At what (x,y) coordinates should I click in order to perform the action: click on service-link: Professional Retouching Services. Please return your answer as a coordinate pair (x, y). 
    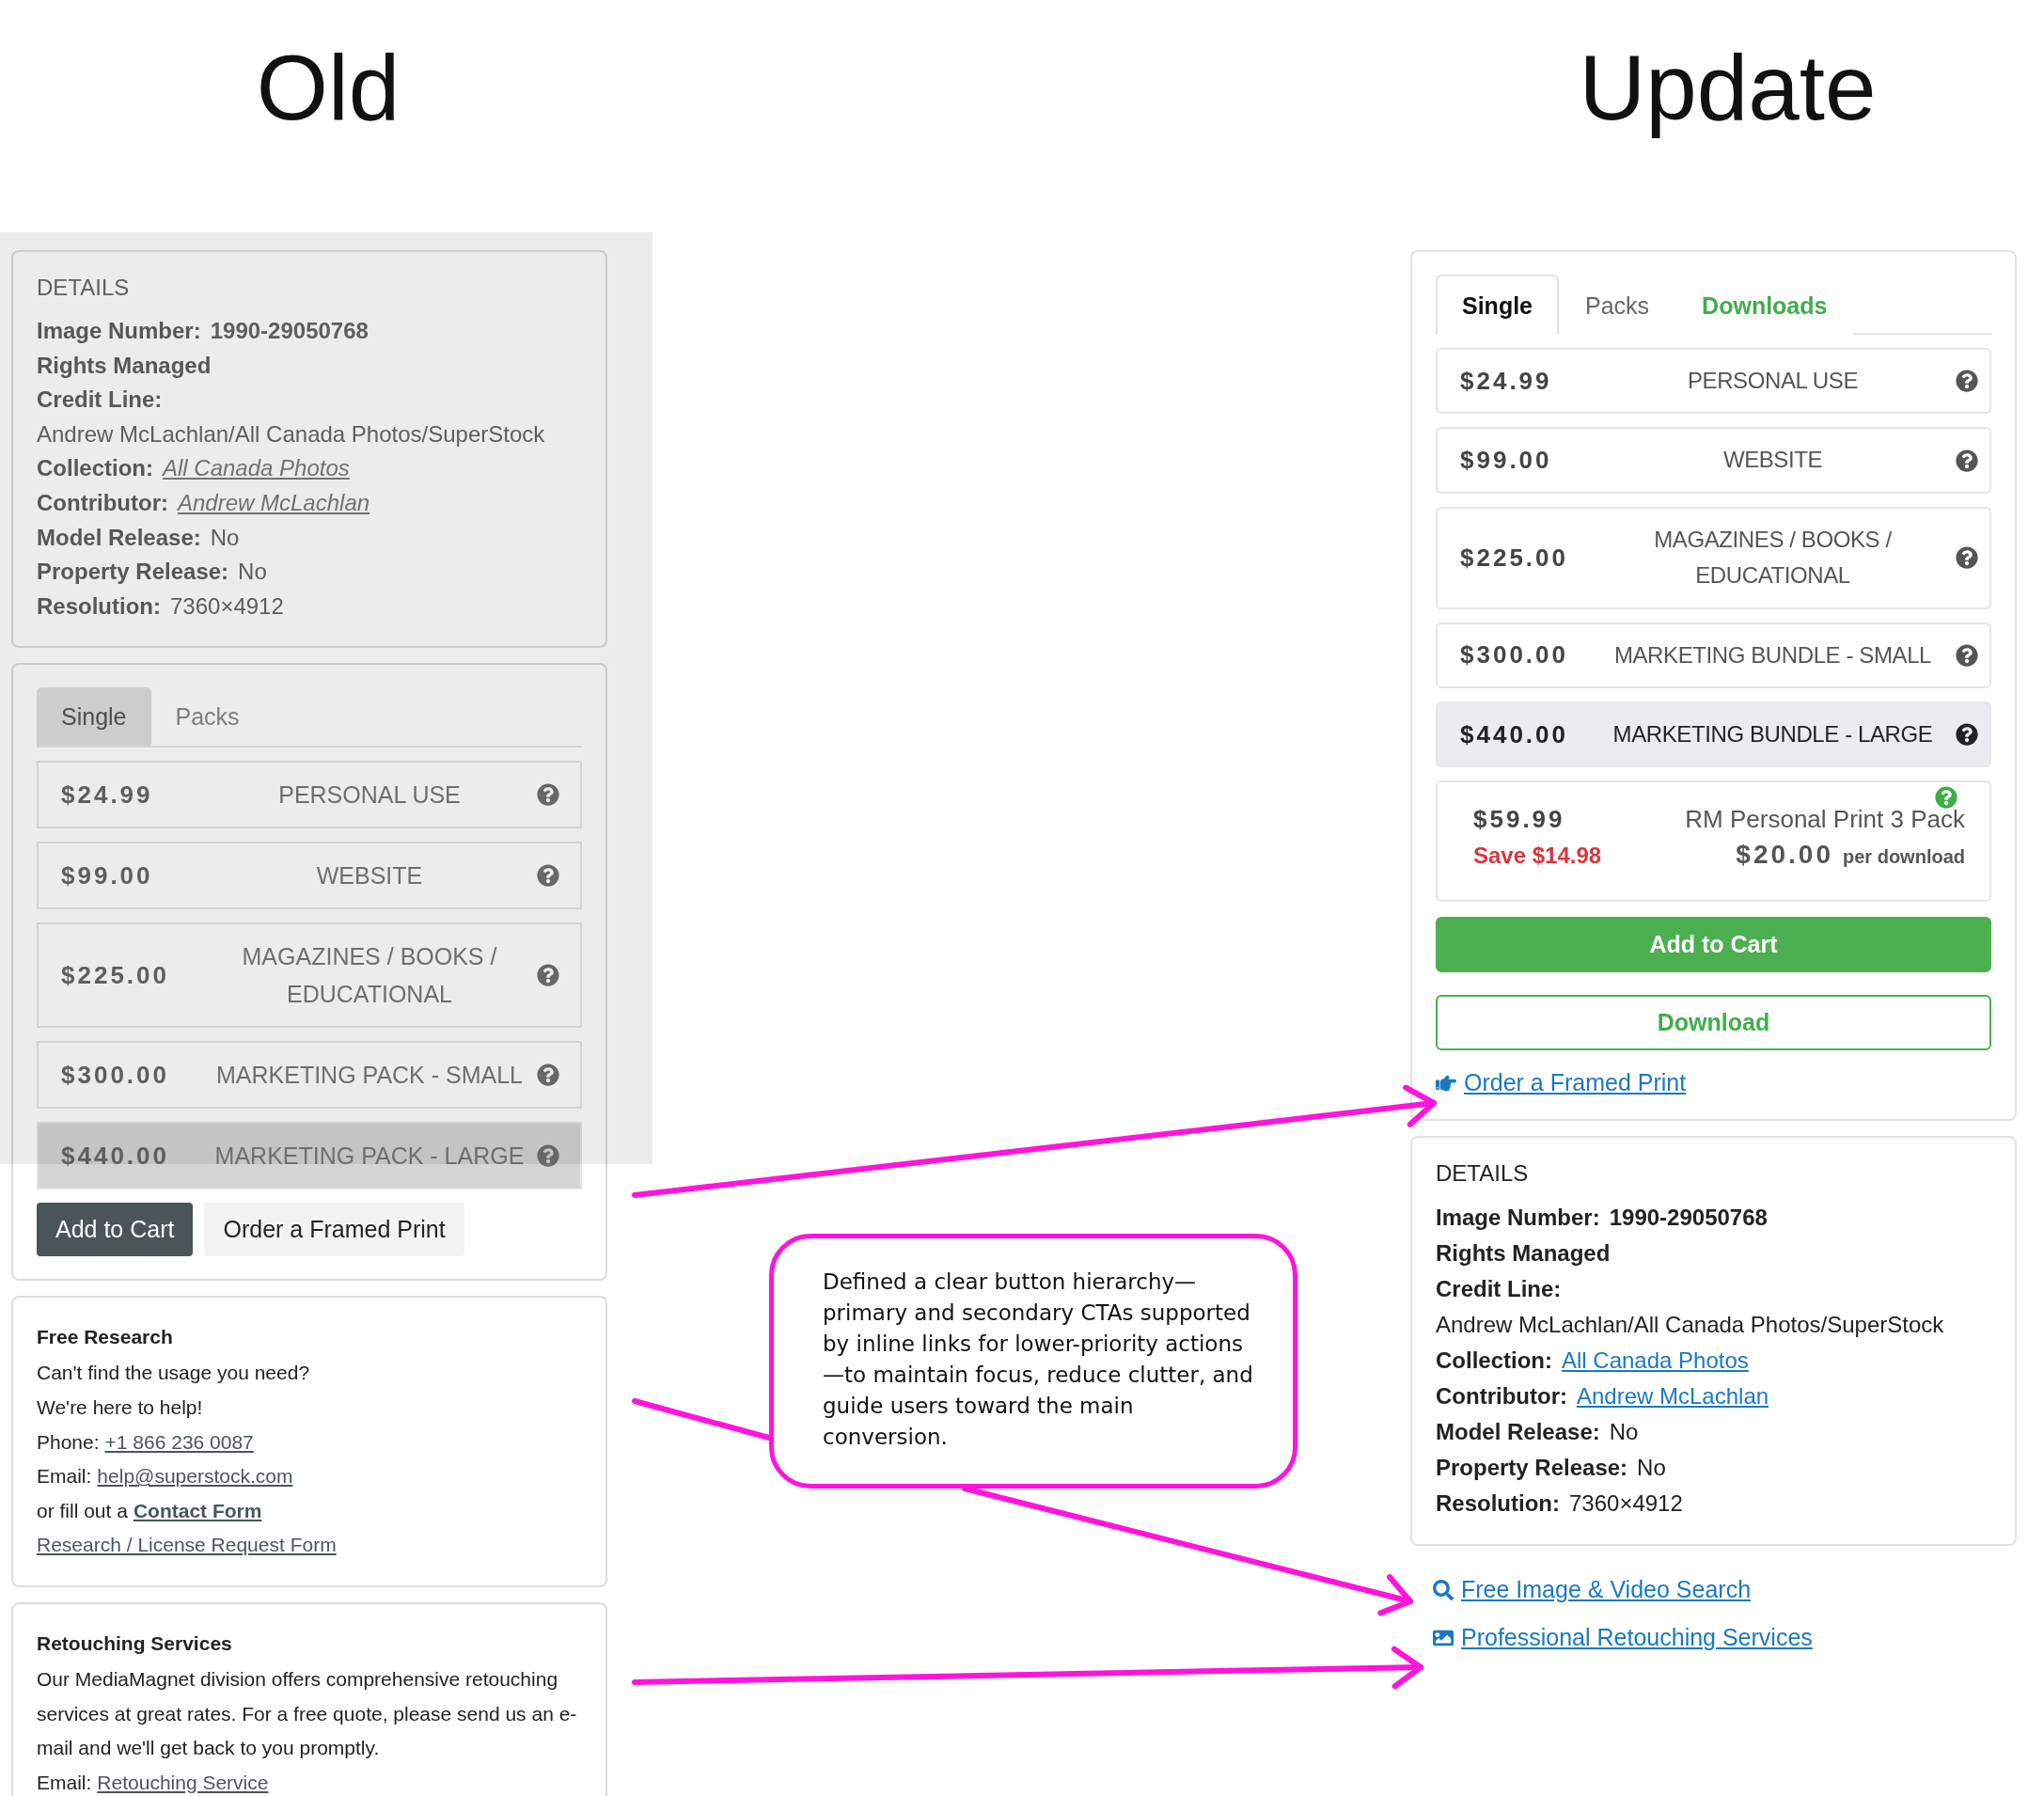
    Looking at the image, I should click on (1623, 1638).